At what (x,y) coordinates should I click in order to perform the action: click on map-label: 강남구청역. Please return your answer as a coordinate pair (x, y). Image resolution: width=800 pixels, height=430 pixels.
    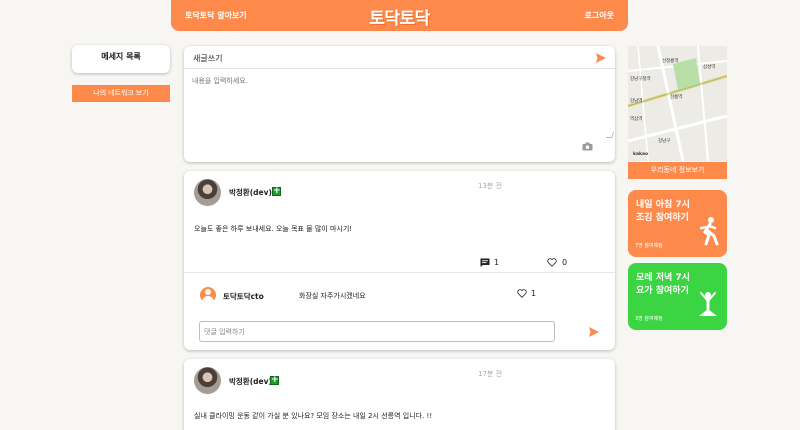
    Looking at the image, I should click on (640, 79).